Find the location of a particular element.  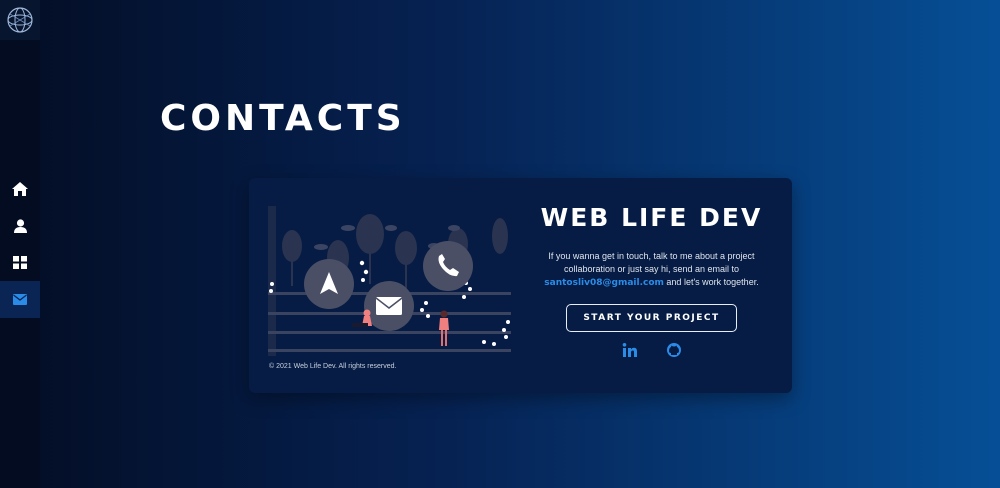

nav-item-portfolio is located at coordinates (20, 262).